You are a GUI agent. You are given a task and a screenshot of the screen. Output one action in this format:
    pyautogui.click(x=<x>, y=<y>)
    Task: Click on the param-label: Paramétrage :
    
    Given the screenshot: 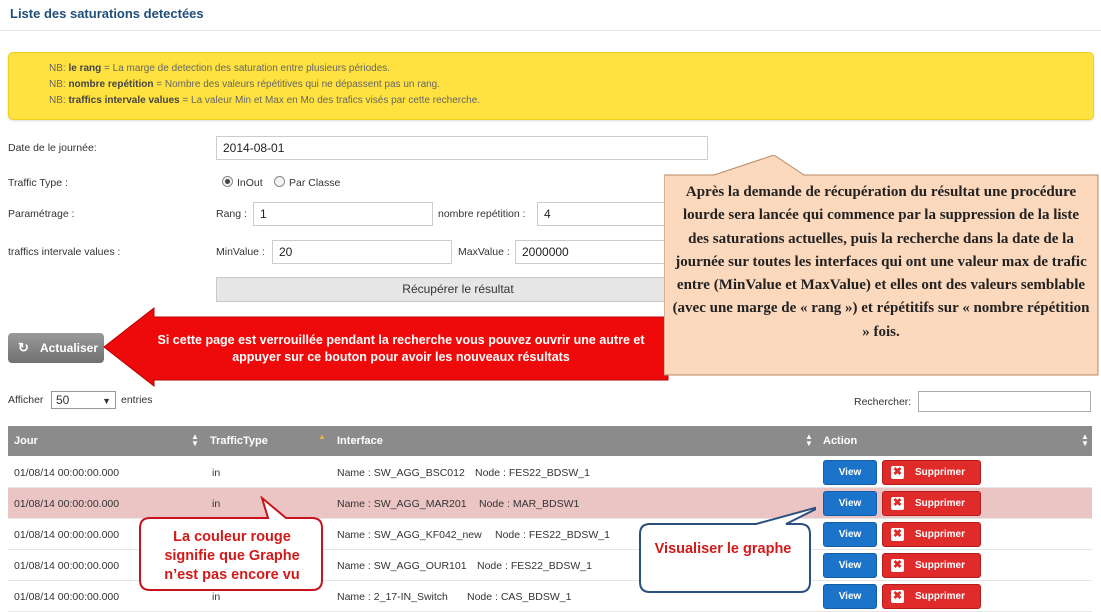 What is the action you would take?
    pyautogui.click(x=41, y=214)
    